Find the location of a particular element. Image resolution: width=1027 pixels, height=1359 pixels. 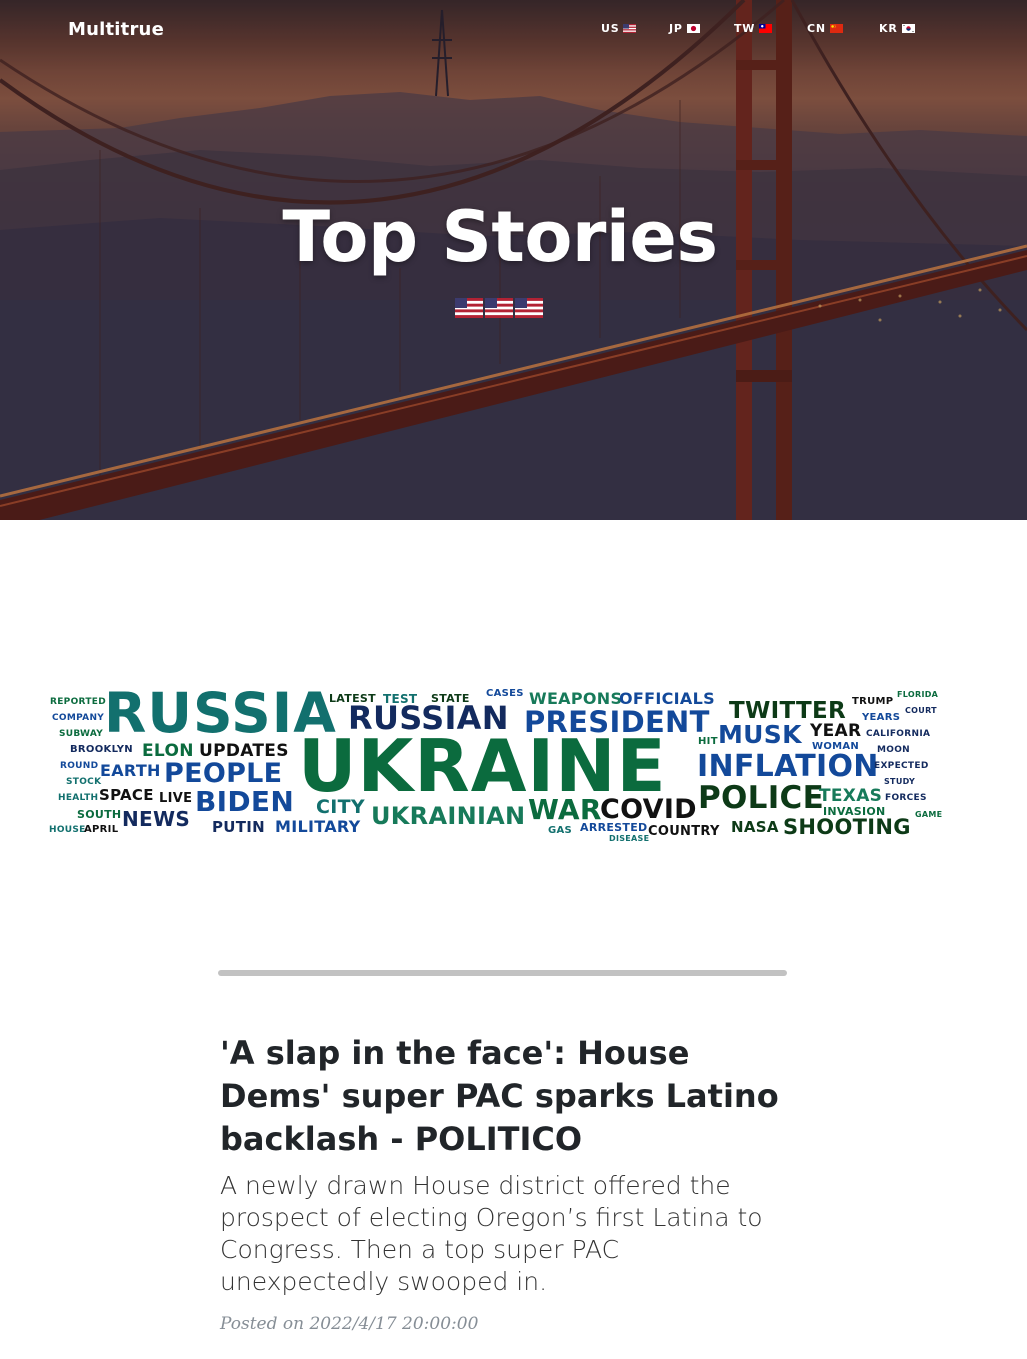

cloud-word: SPACE is located at coordinates (126, 795).